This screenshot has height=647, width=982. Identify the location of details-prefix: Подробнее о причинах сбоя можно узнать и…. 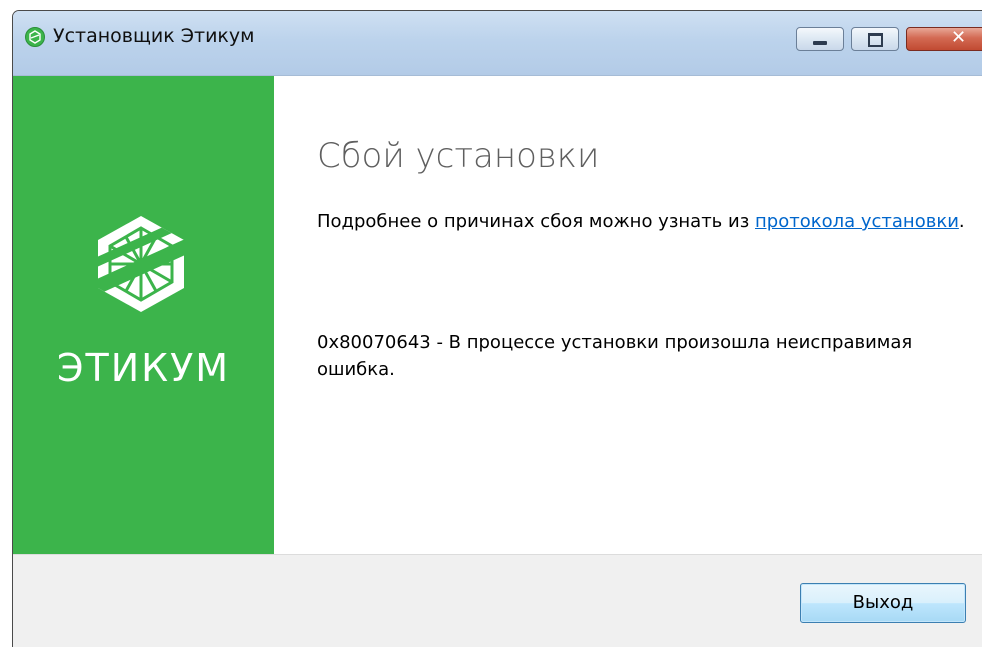
(536, 221).